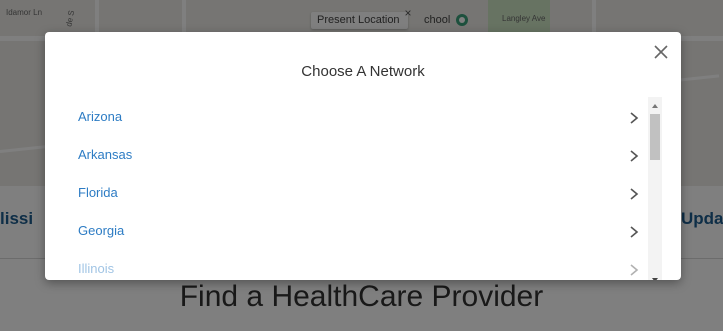 The width and height of the screenshot is (723, 331). I want to click on scroll-up-arrow-icon, so click(655, 106).